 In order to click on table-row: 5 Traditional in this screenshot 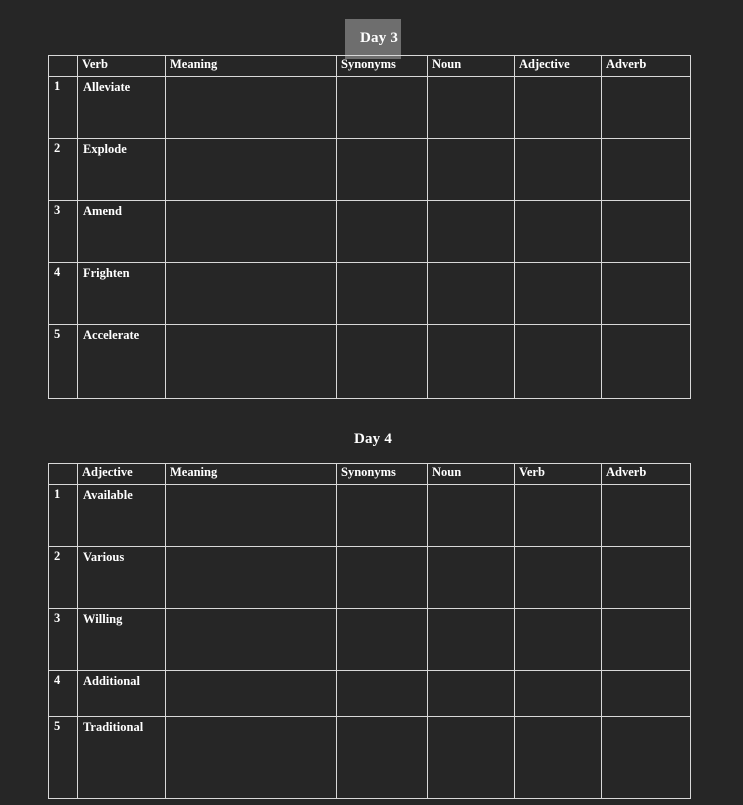, I will do `click(369, 757)`.